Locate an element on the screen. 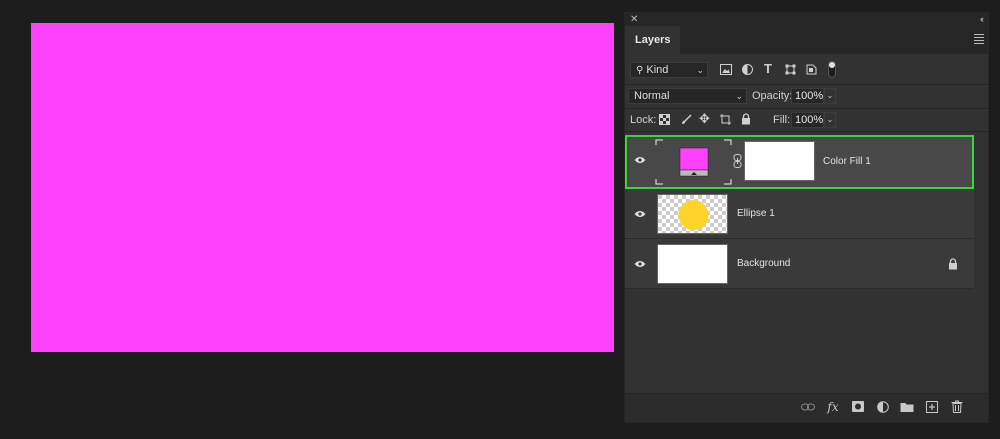  new-layer-icon is located at coordinates (932, 407).